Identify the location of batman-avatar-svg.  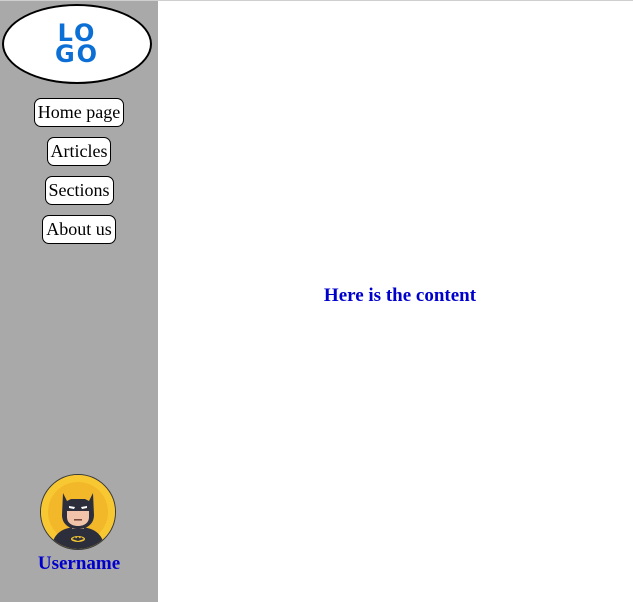
(78, 512).